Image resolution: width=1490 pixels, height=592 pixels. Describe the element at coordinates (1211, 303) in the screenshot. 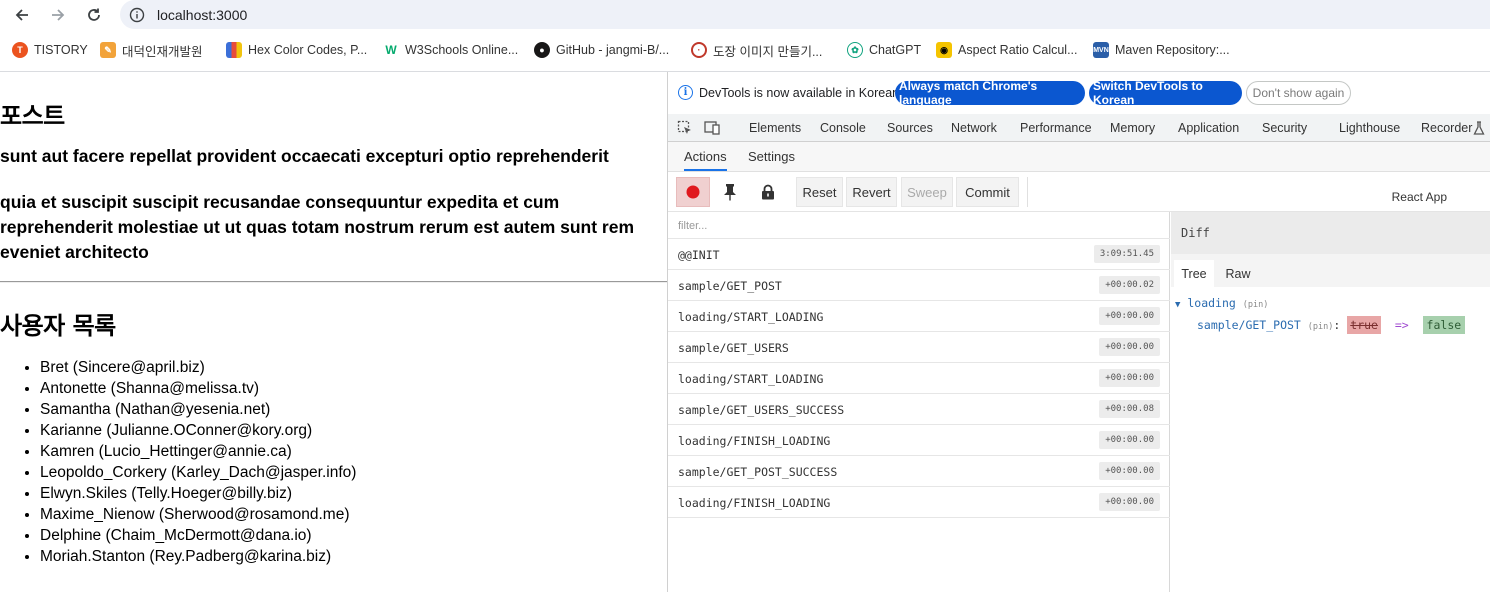

I see `tree-key: loading` at that location.